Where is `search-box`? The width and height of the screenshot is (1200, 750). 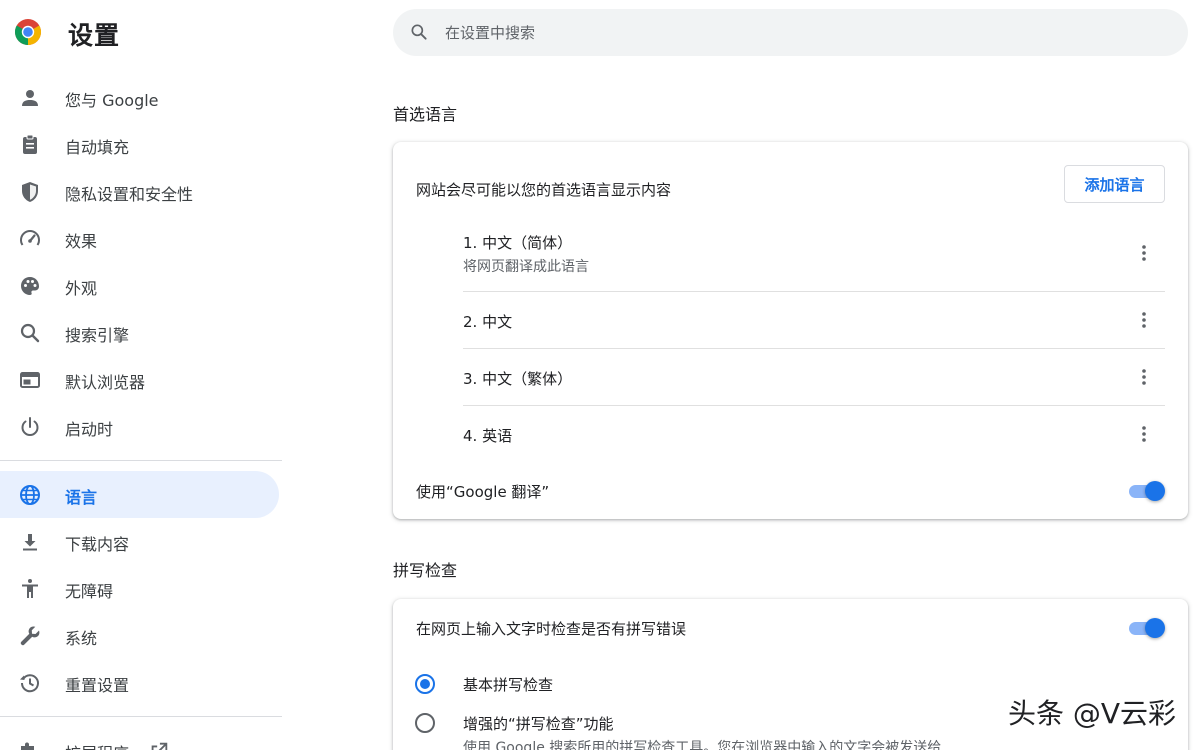
search-box is located at coordinates (790, 32).